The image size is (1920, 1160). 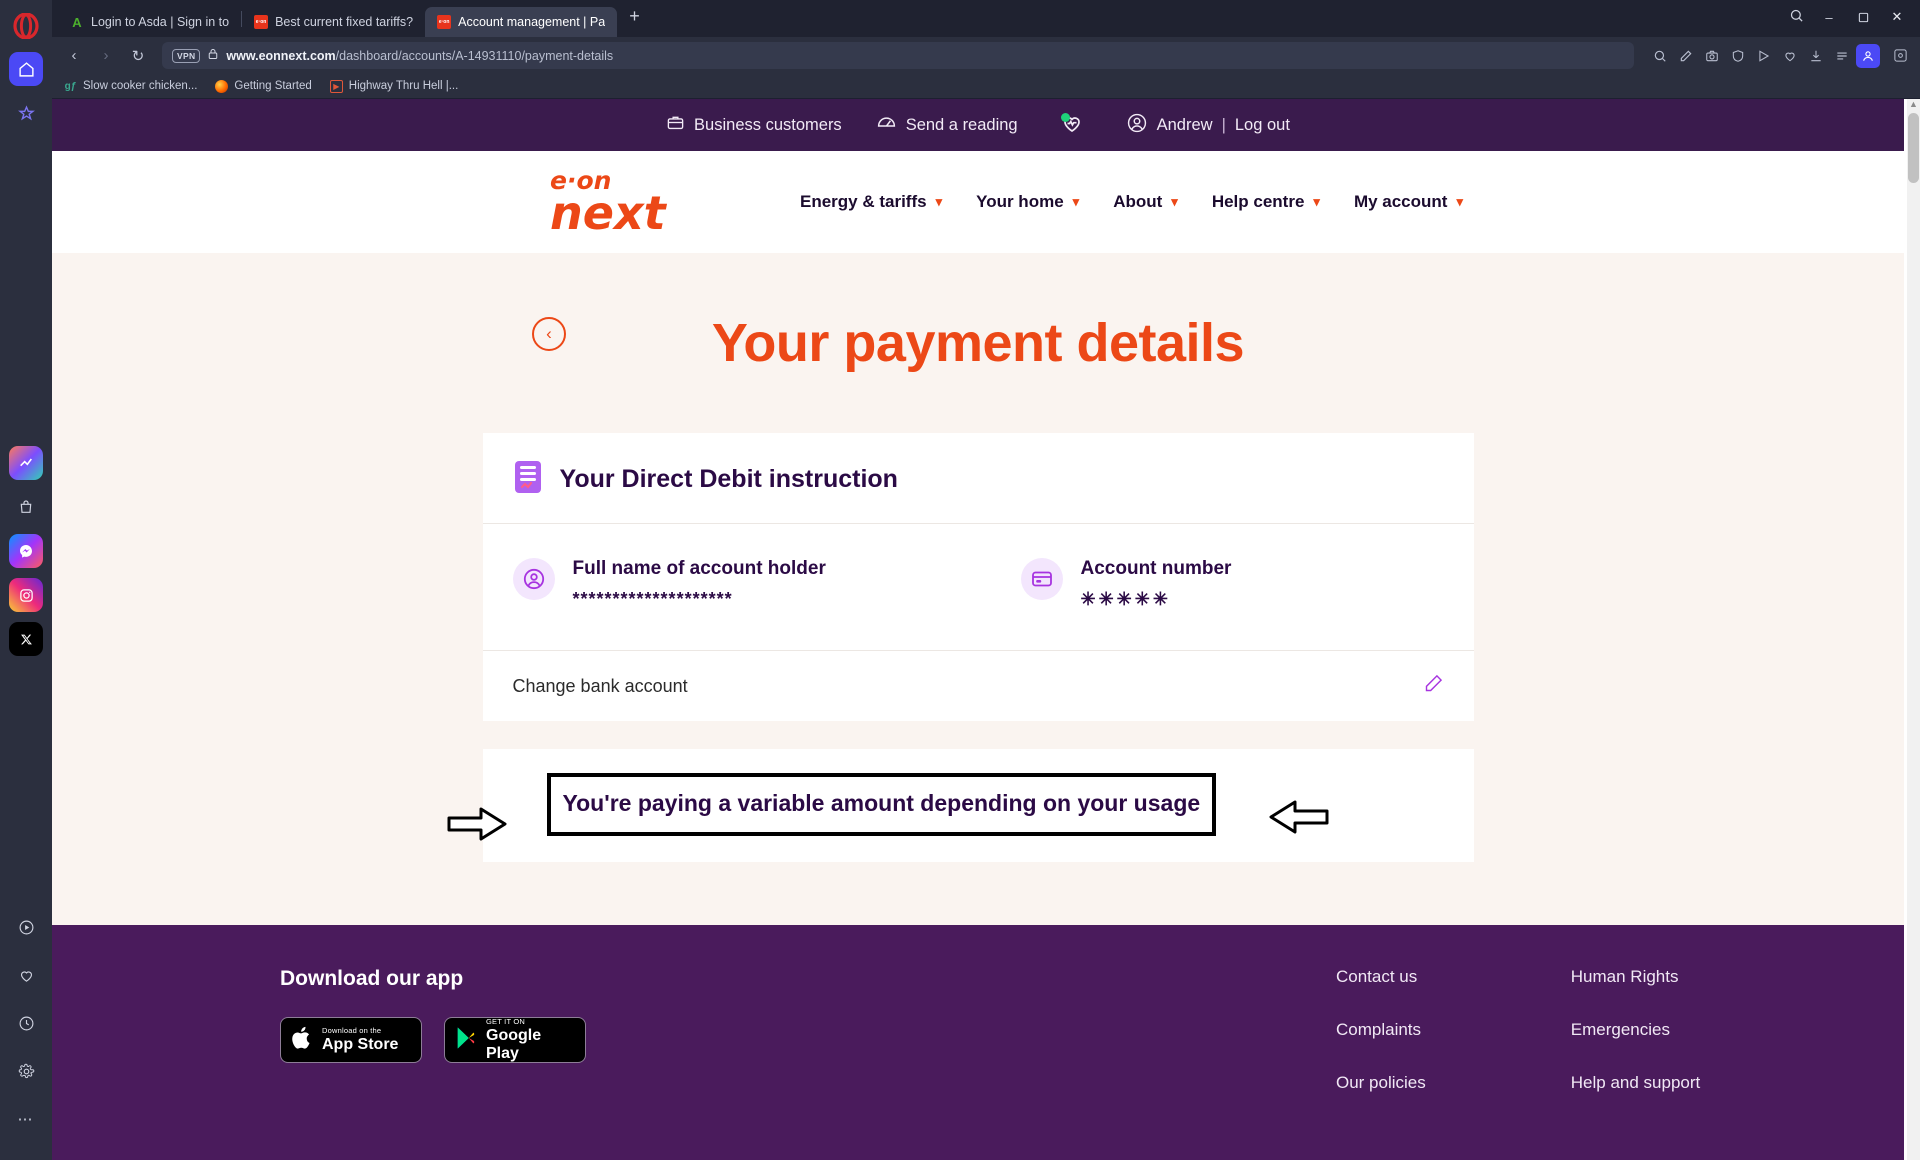 I want to click on page-title: Your payment details, so click(x=978, y=343).